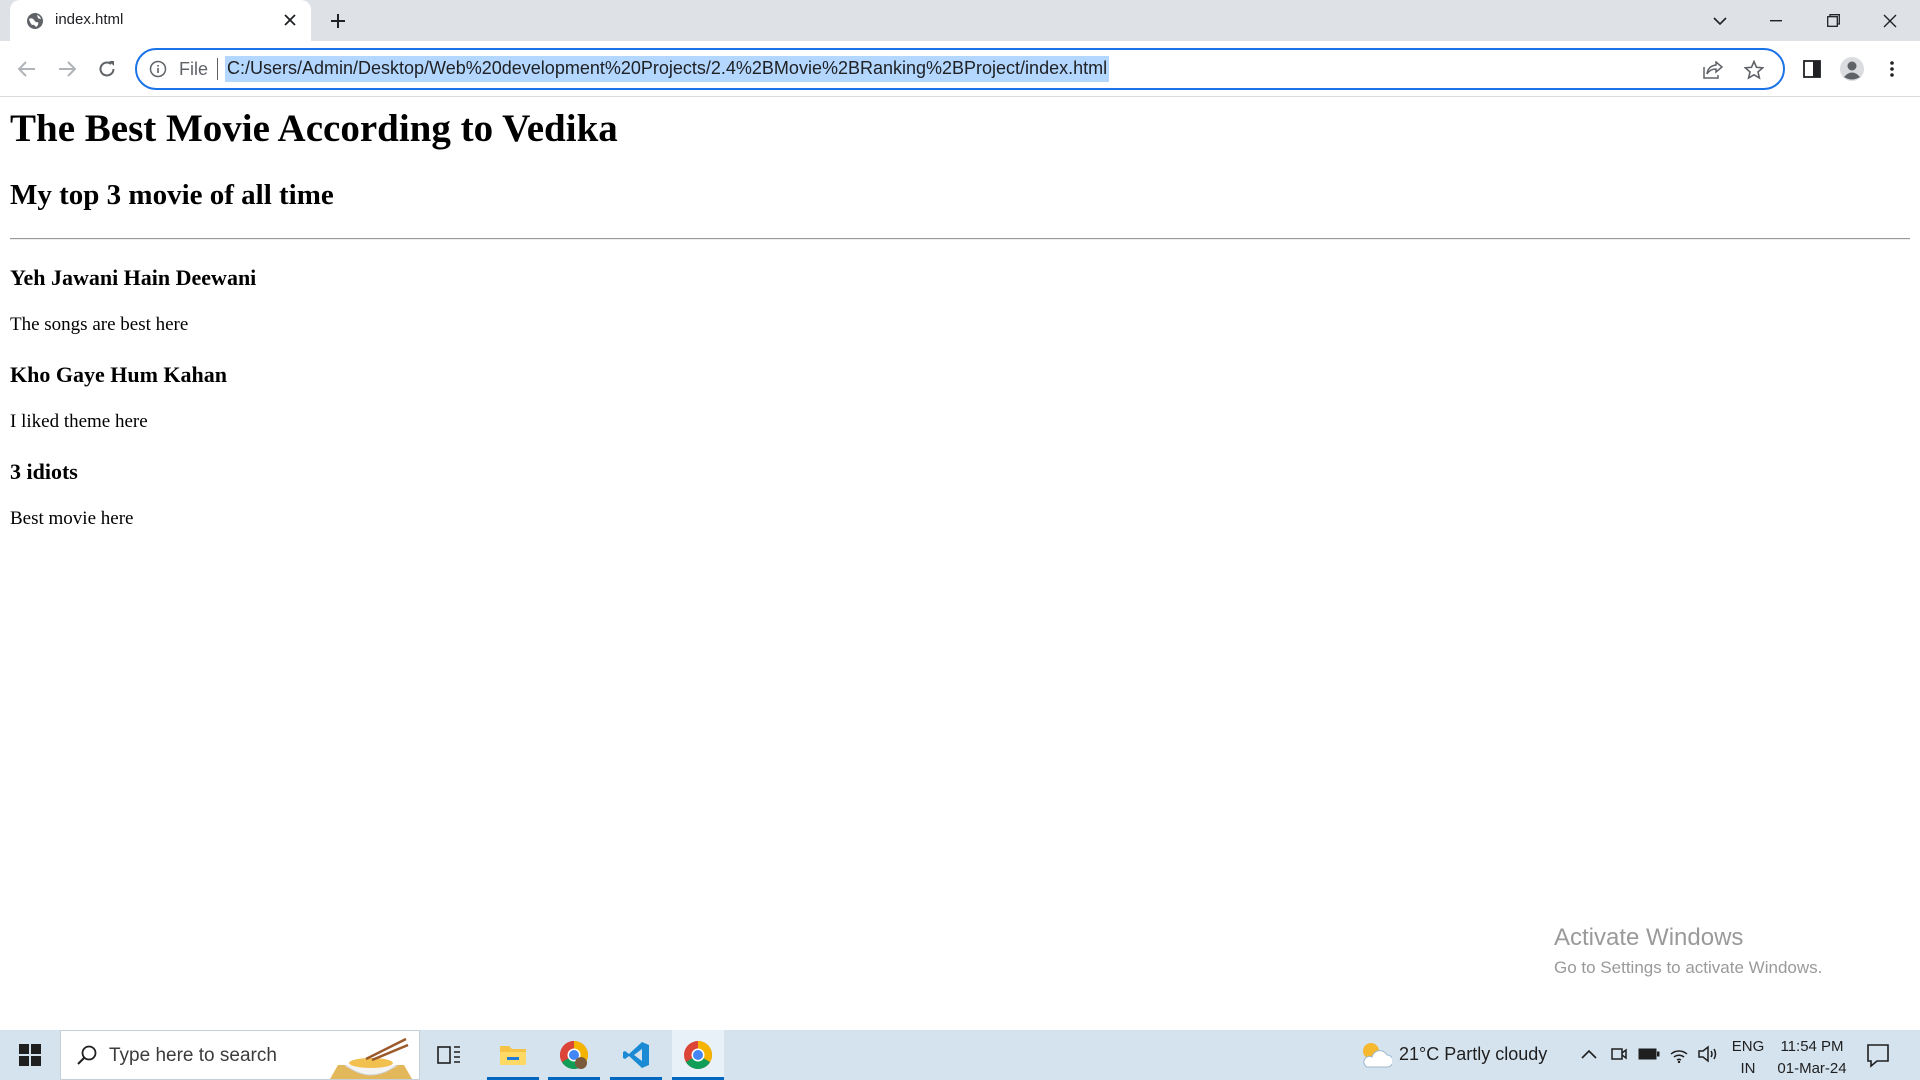 The height and width of the screenshot is (1080, 1920). I want to click on activation-watermark-subtitle: Go to Settings to activate Windows., so click(1688, 967).